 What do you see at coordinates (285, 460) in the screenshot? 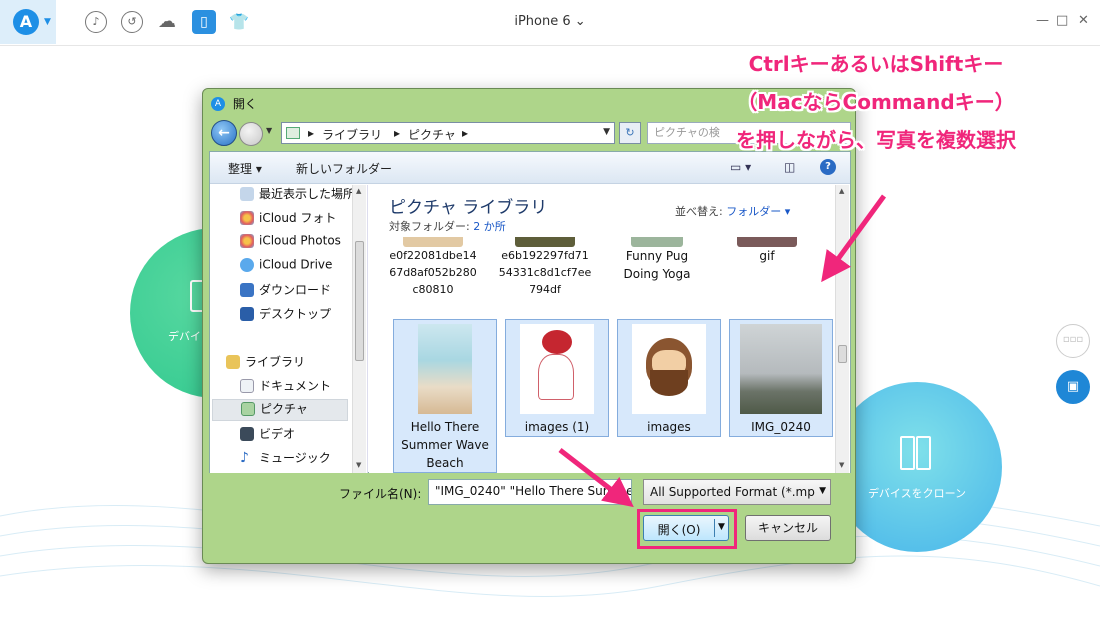
I see `sidebar-item-music: ♪ ミュージック` at bounding box center [285, 460].